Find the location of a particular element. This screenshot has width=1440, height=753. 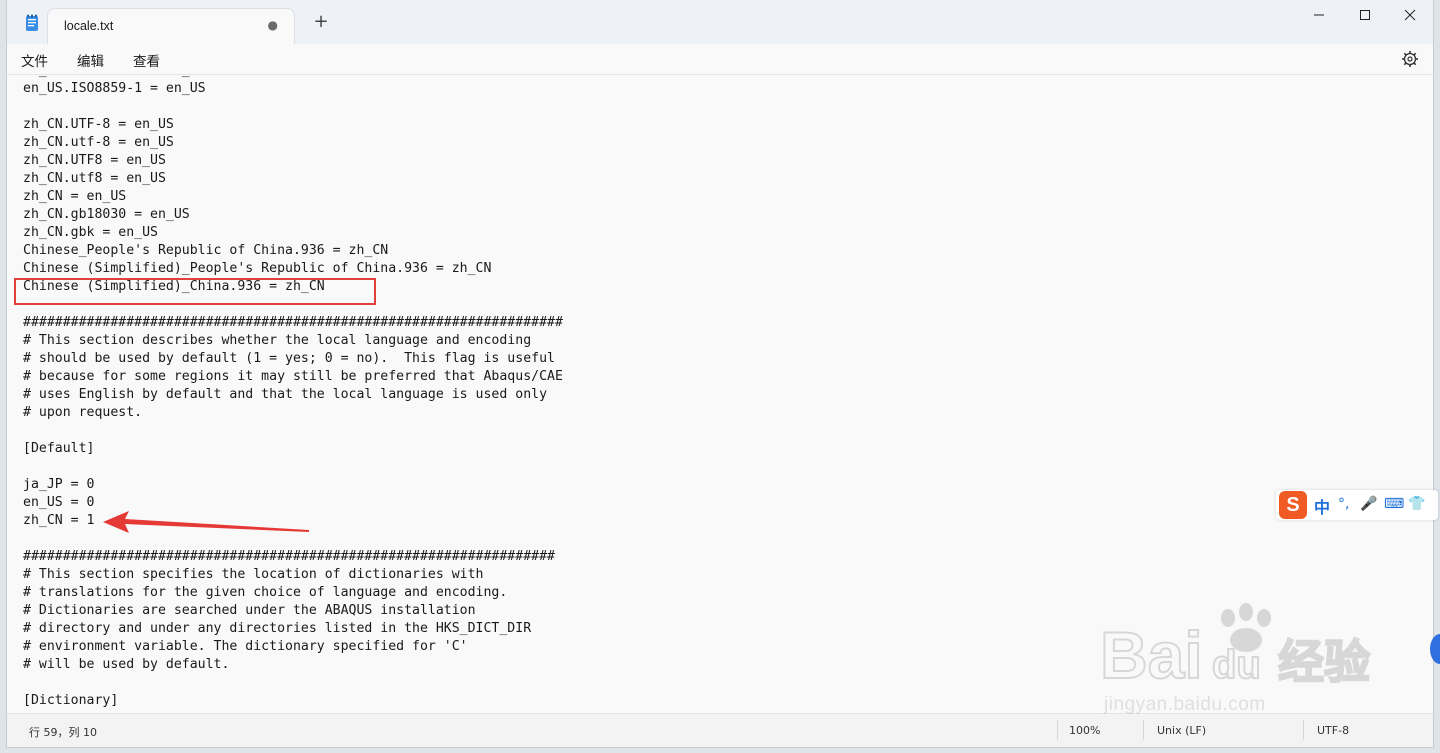

red-arrow-annotation-icon is located at coordinates (206, 522).